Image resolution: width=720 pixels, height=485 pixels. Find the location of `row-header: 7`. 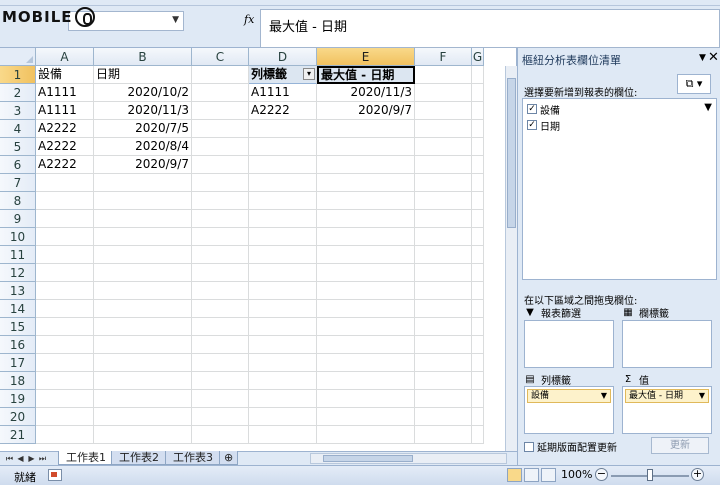

row-header: 7 is located at coordinates (18, 183).